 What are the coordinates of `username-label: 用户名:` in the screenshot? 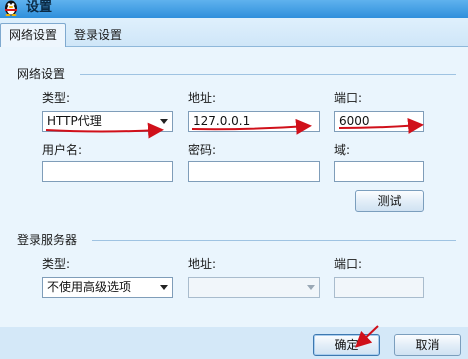 It's located at (62, 150).